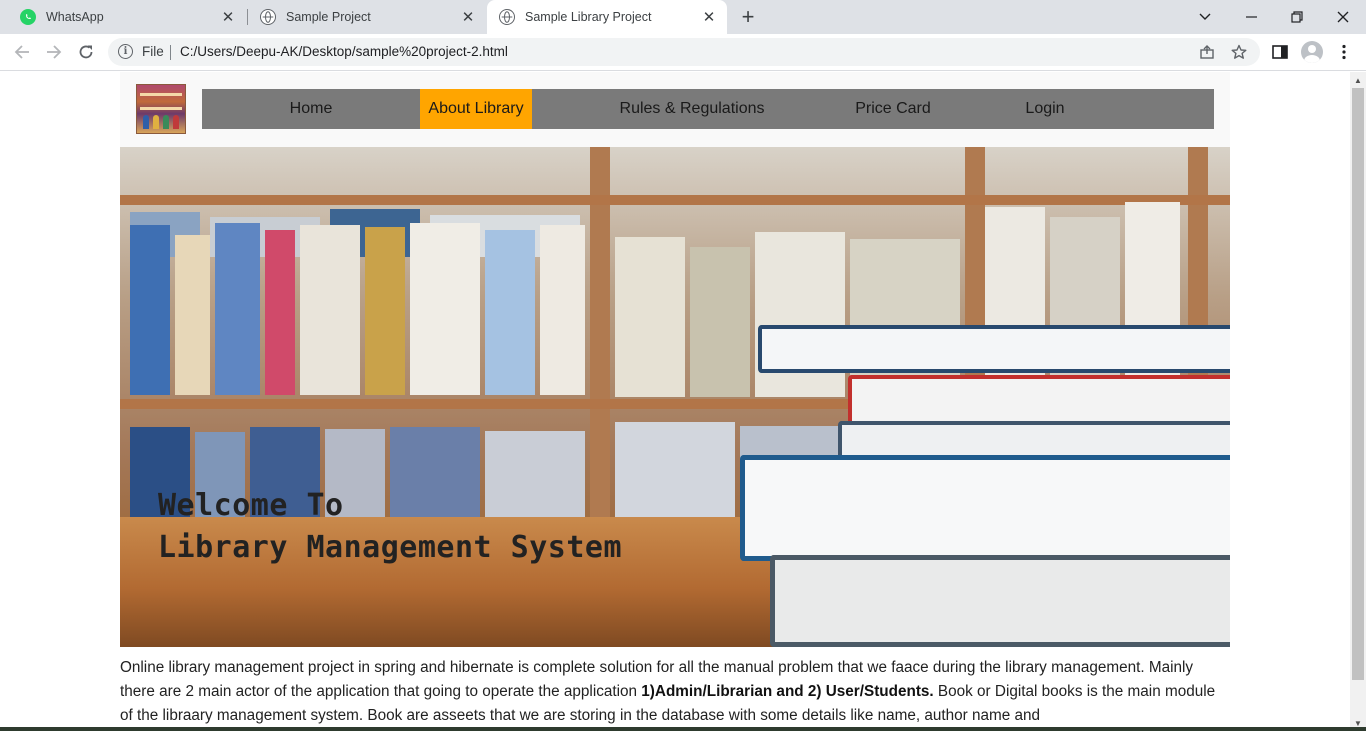 This screenshot has height=731, width=1366. Describe the element at coordinates (54, 52) in the screenshot. I see `forward-button` at that location.